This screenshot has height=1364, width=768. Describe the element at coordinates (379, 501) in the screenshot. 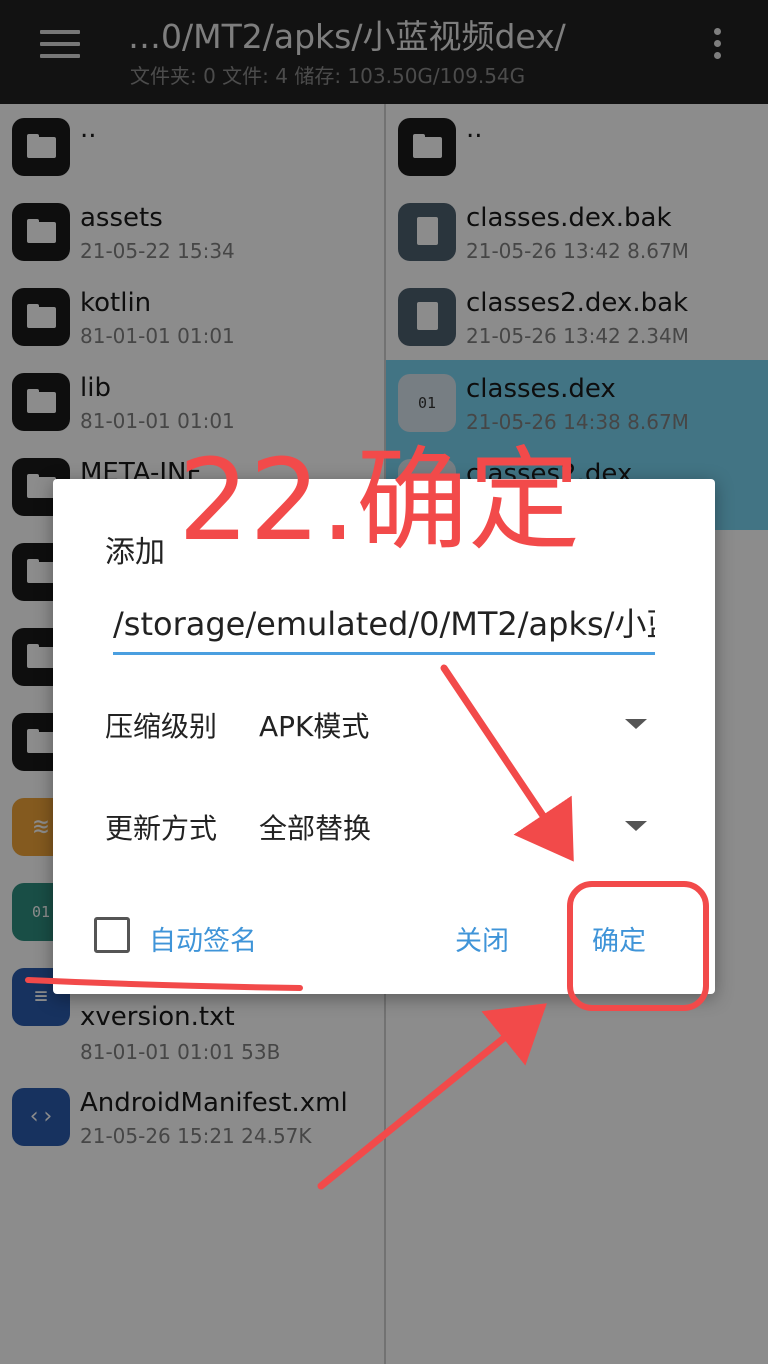

I see `annotation-step-label: 22.确定` at that location.